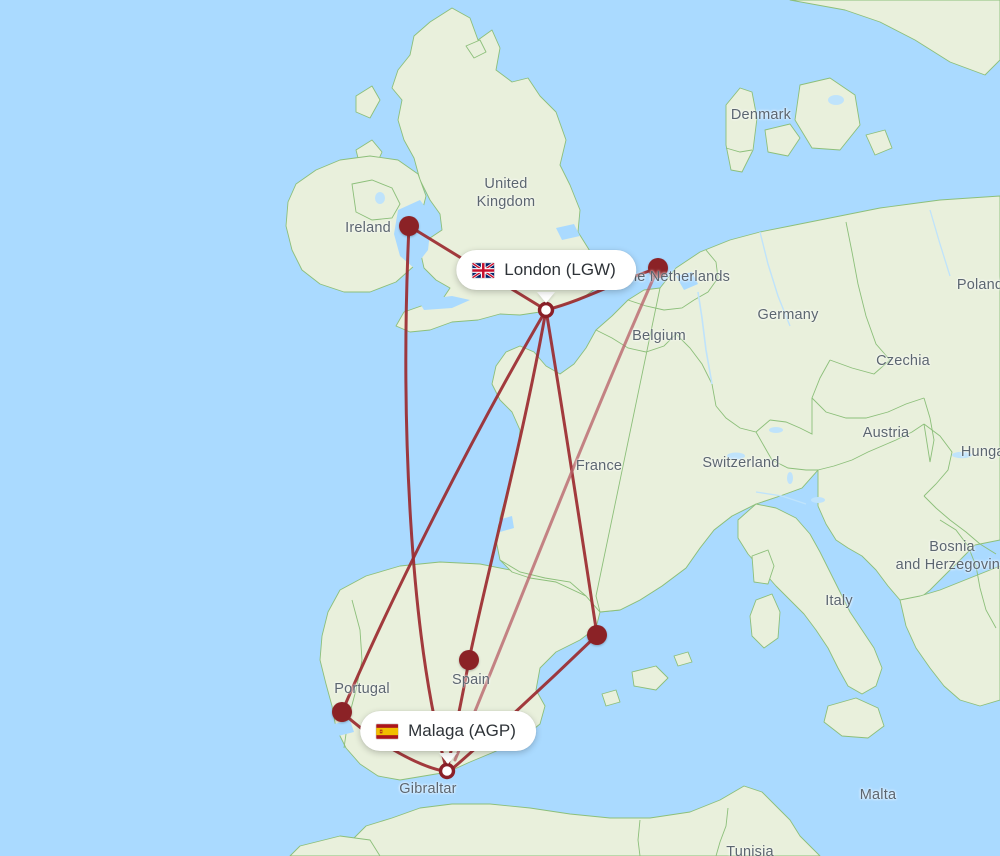 This screenshot has width=1000, height=856. What do you see at coordinates (546, 297) in the screenshot?
I see `london-tooltip-tail` at bounding box center [546, 297].